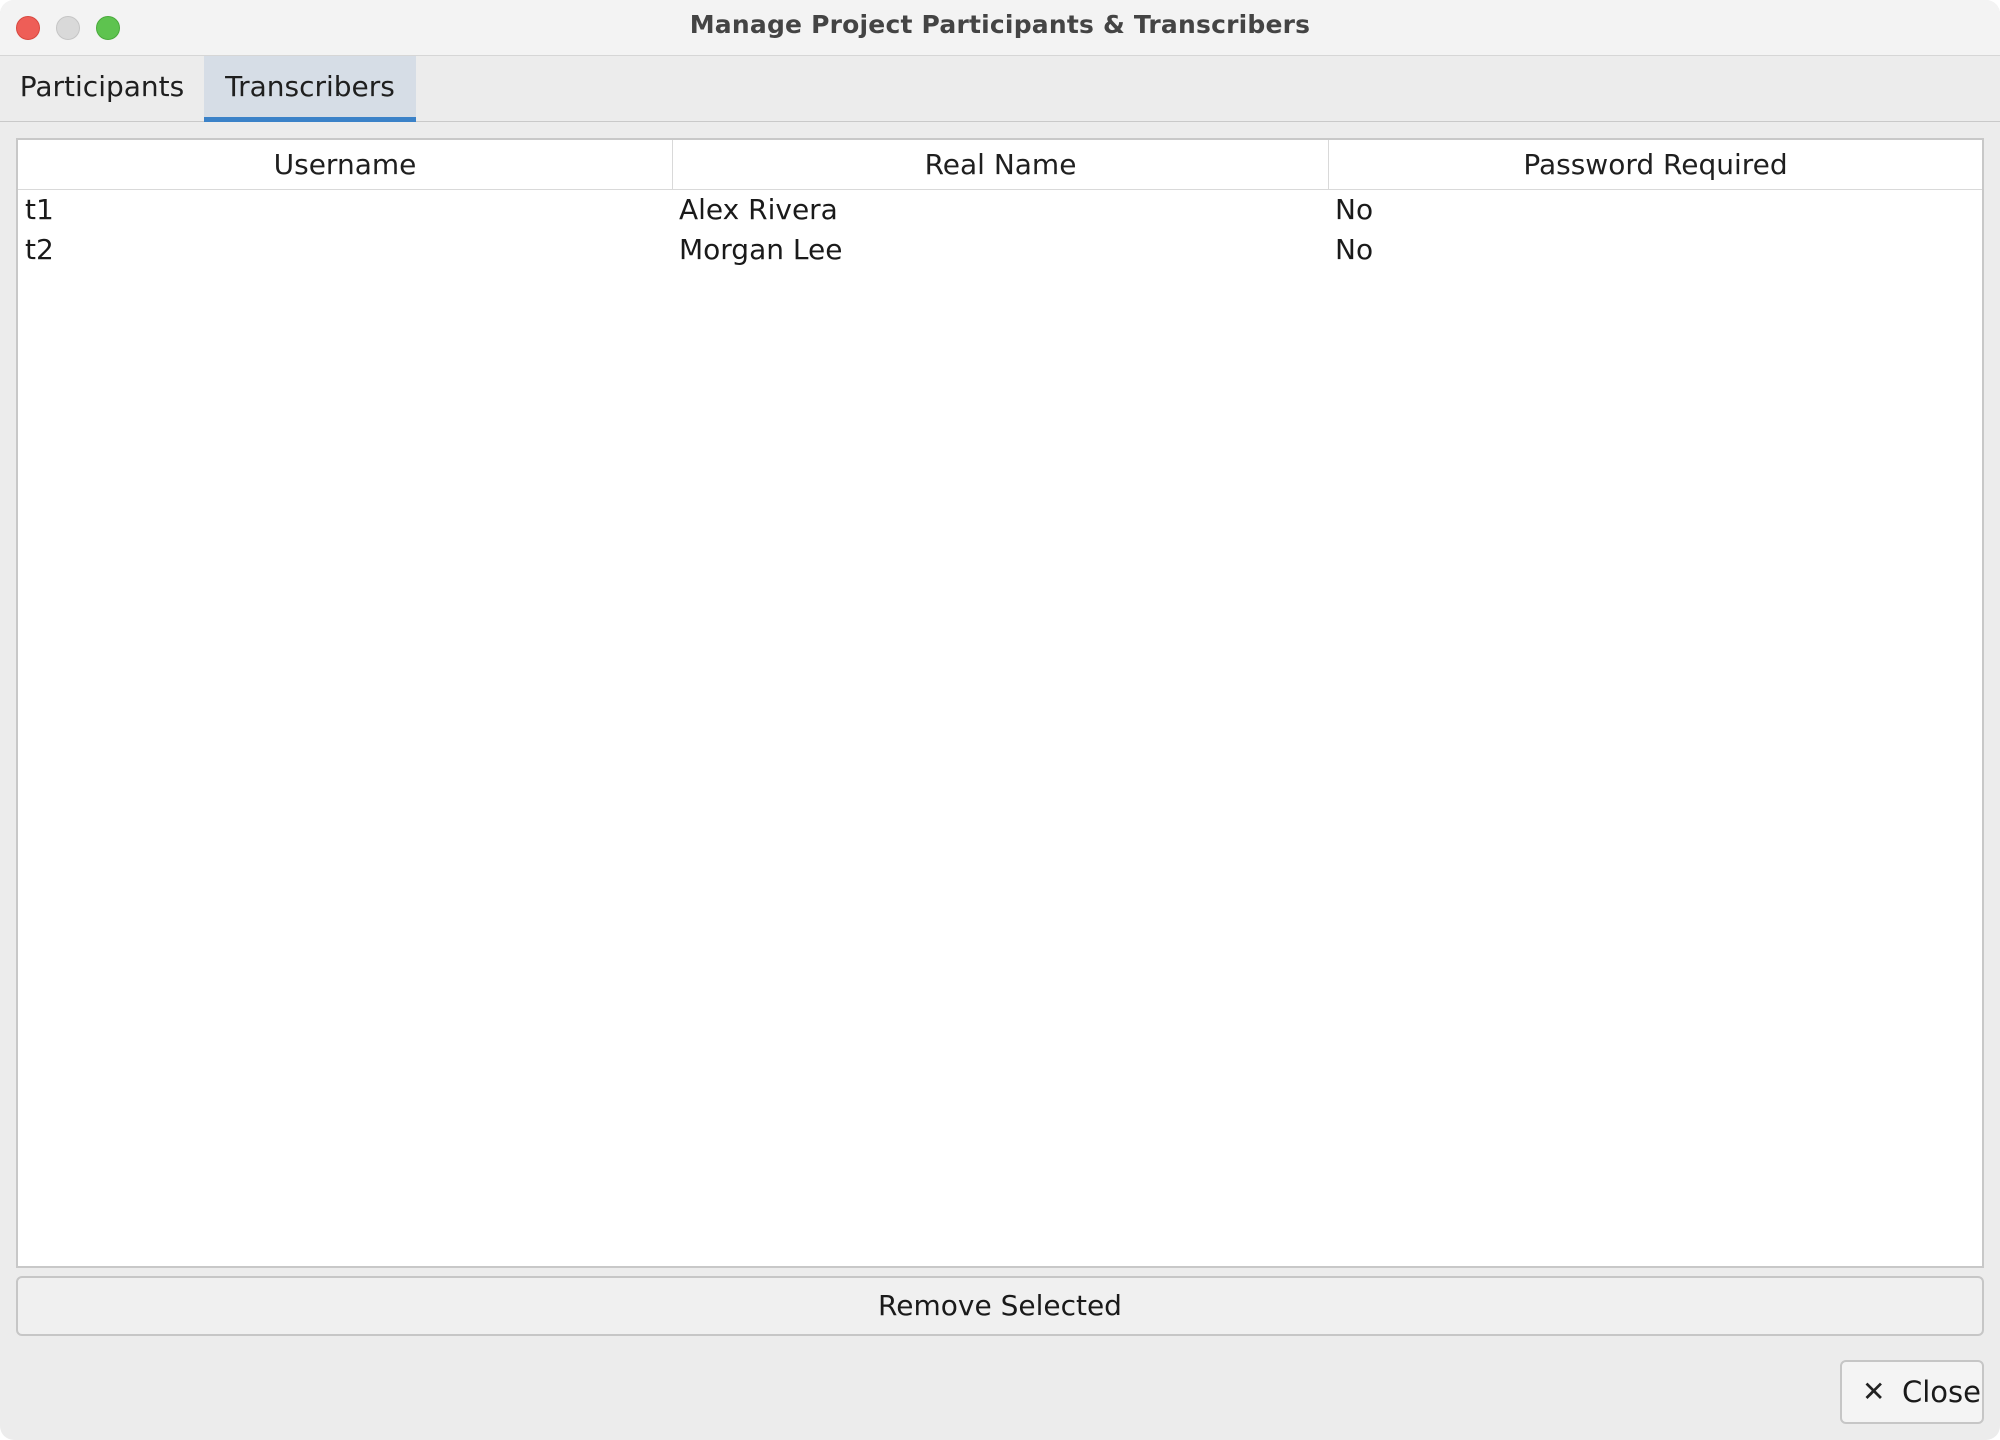 Image resolution: width=2000 pixels, height=1440 pixels. I want to click on column-header-real-name: Real Name, so click(1000, 165).